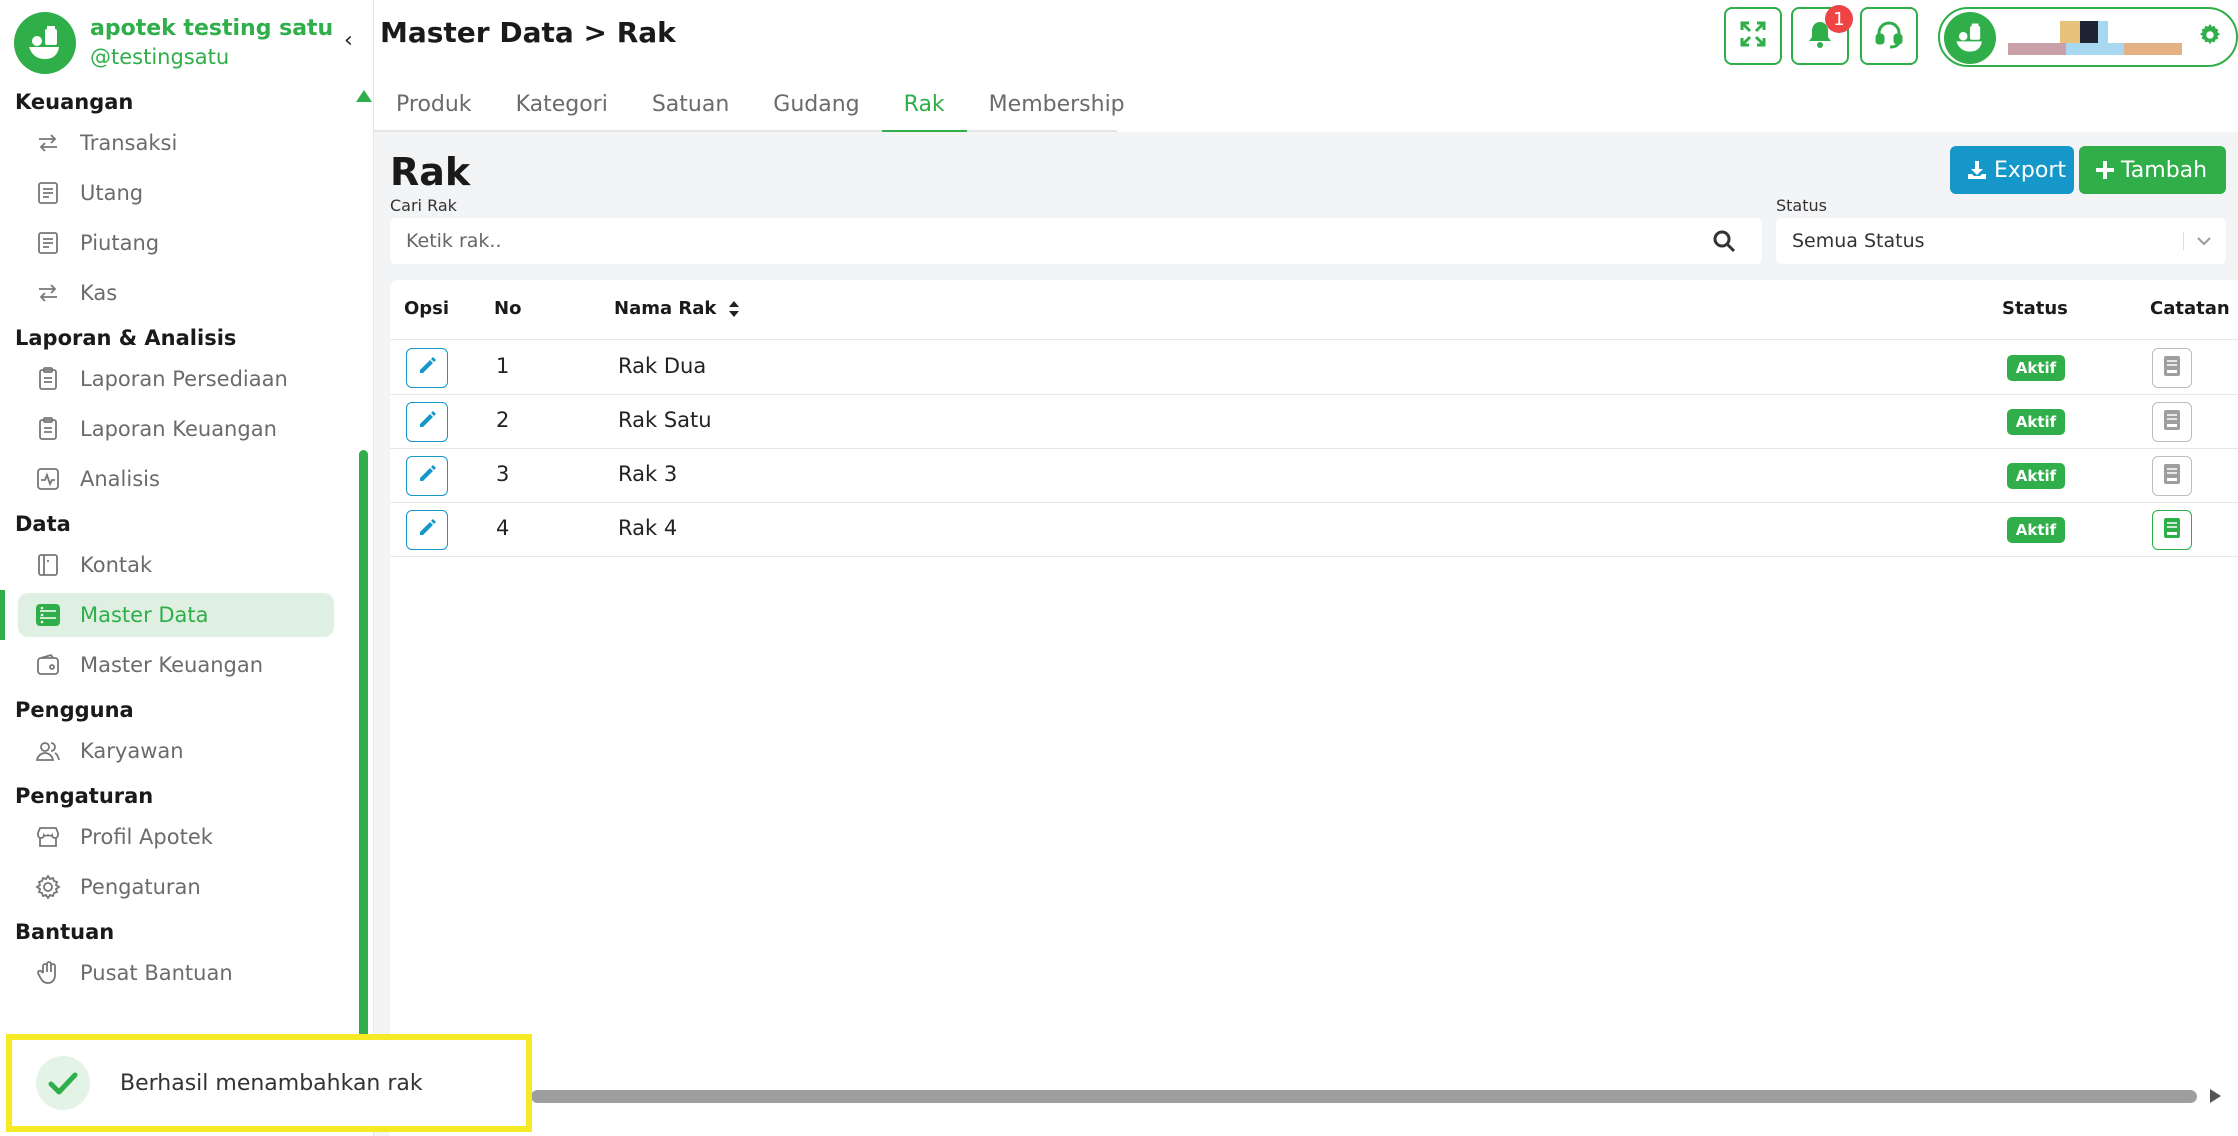 This screenshot has width=2238, height=1136. I want to click on sidebar-item-label: Kontak, so click(116, 565).